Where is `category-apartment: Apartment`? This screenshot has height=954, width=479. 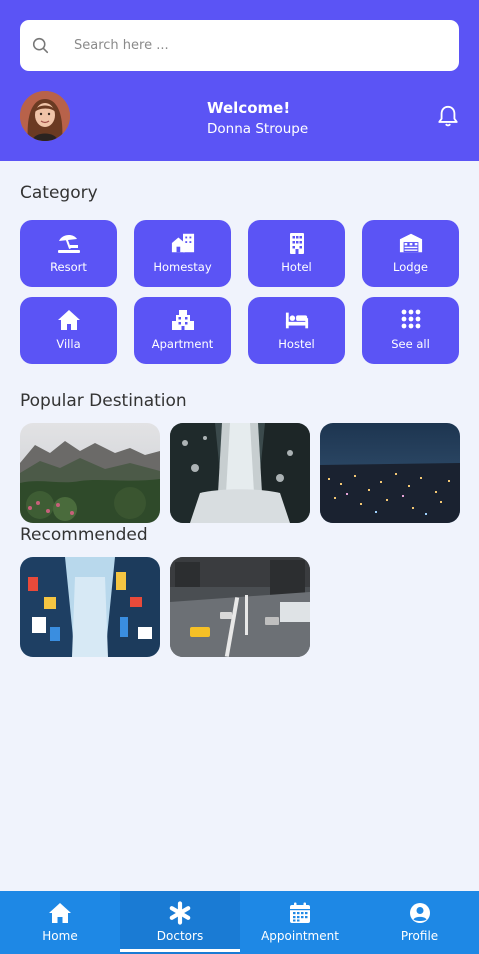 category-apartment: Apartment is located at coordinates (182, 330).